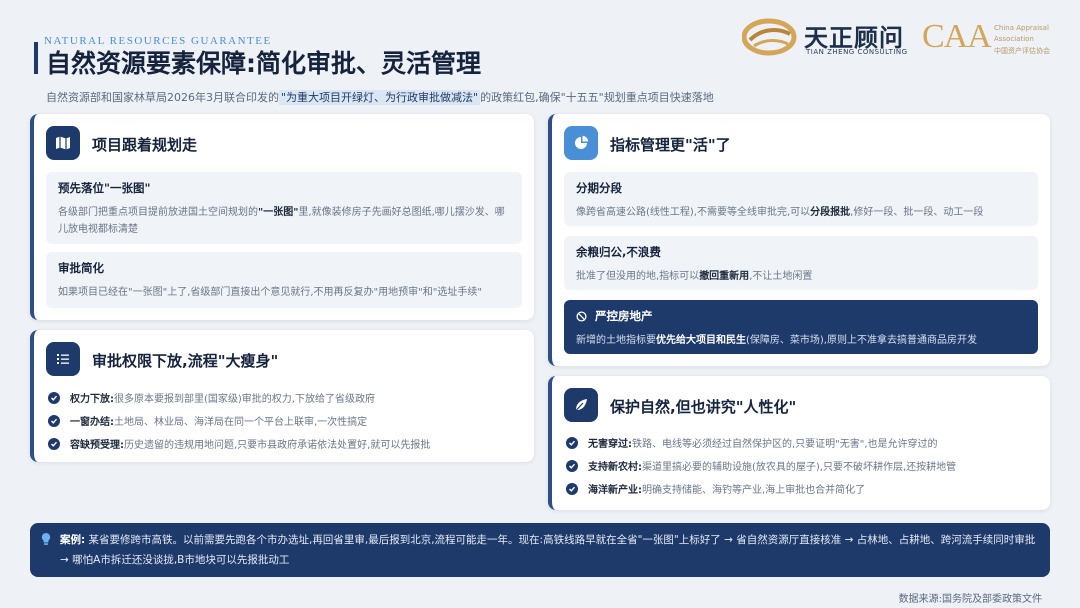 The width and height of the screenshot is (1080, 608). Describe the element at coordinates (724, 276) in the screenshot. I see `text-emphasis: 撤回重新用` at that location.